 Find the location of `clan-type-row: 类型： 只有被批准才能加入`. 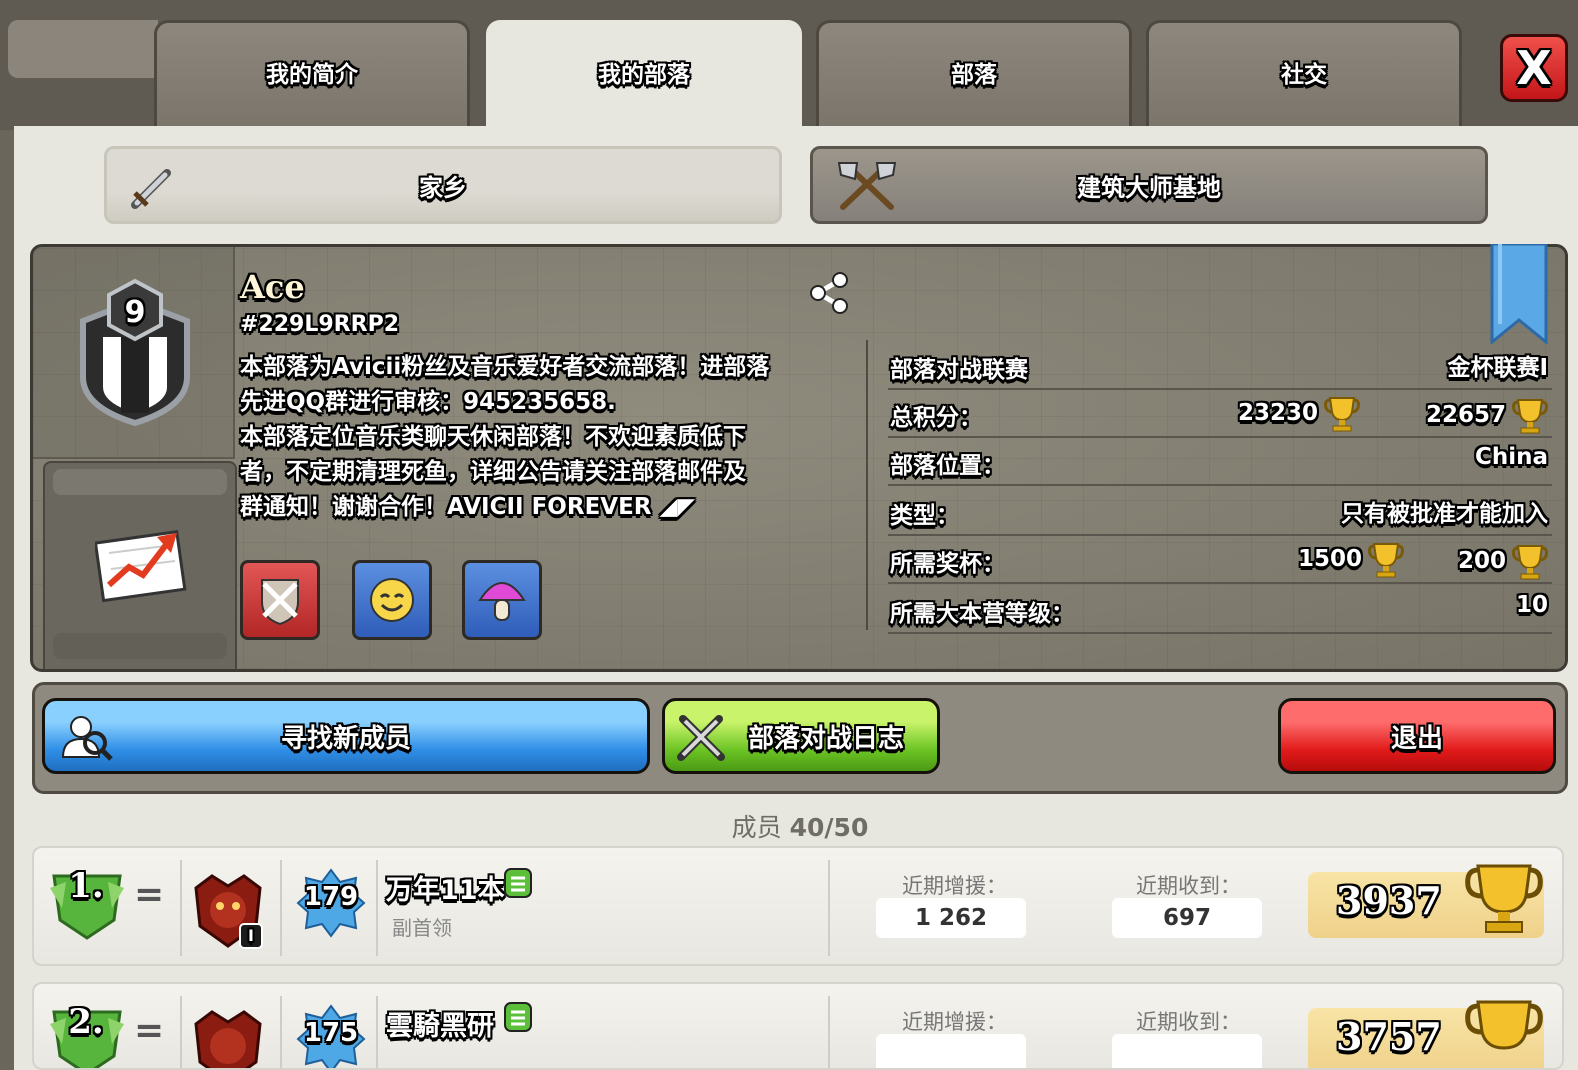

clan-type-row: 类型： 只有被批准才能加入 is located at coordinates (1220, 512).